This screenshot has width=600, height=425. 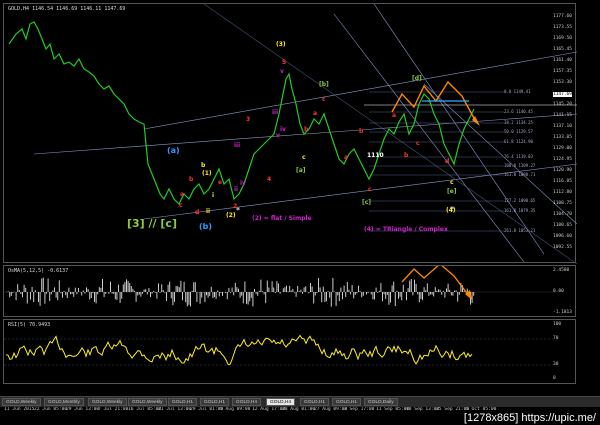 What do you see at coordinates (452, 191) in the screenshot?
I see `wave-label-e-bracket: [e]` at bounding box center [452, 191].